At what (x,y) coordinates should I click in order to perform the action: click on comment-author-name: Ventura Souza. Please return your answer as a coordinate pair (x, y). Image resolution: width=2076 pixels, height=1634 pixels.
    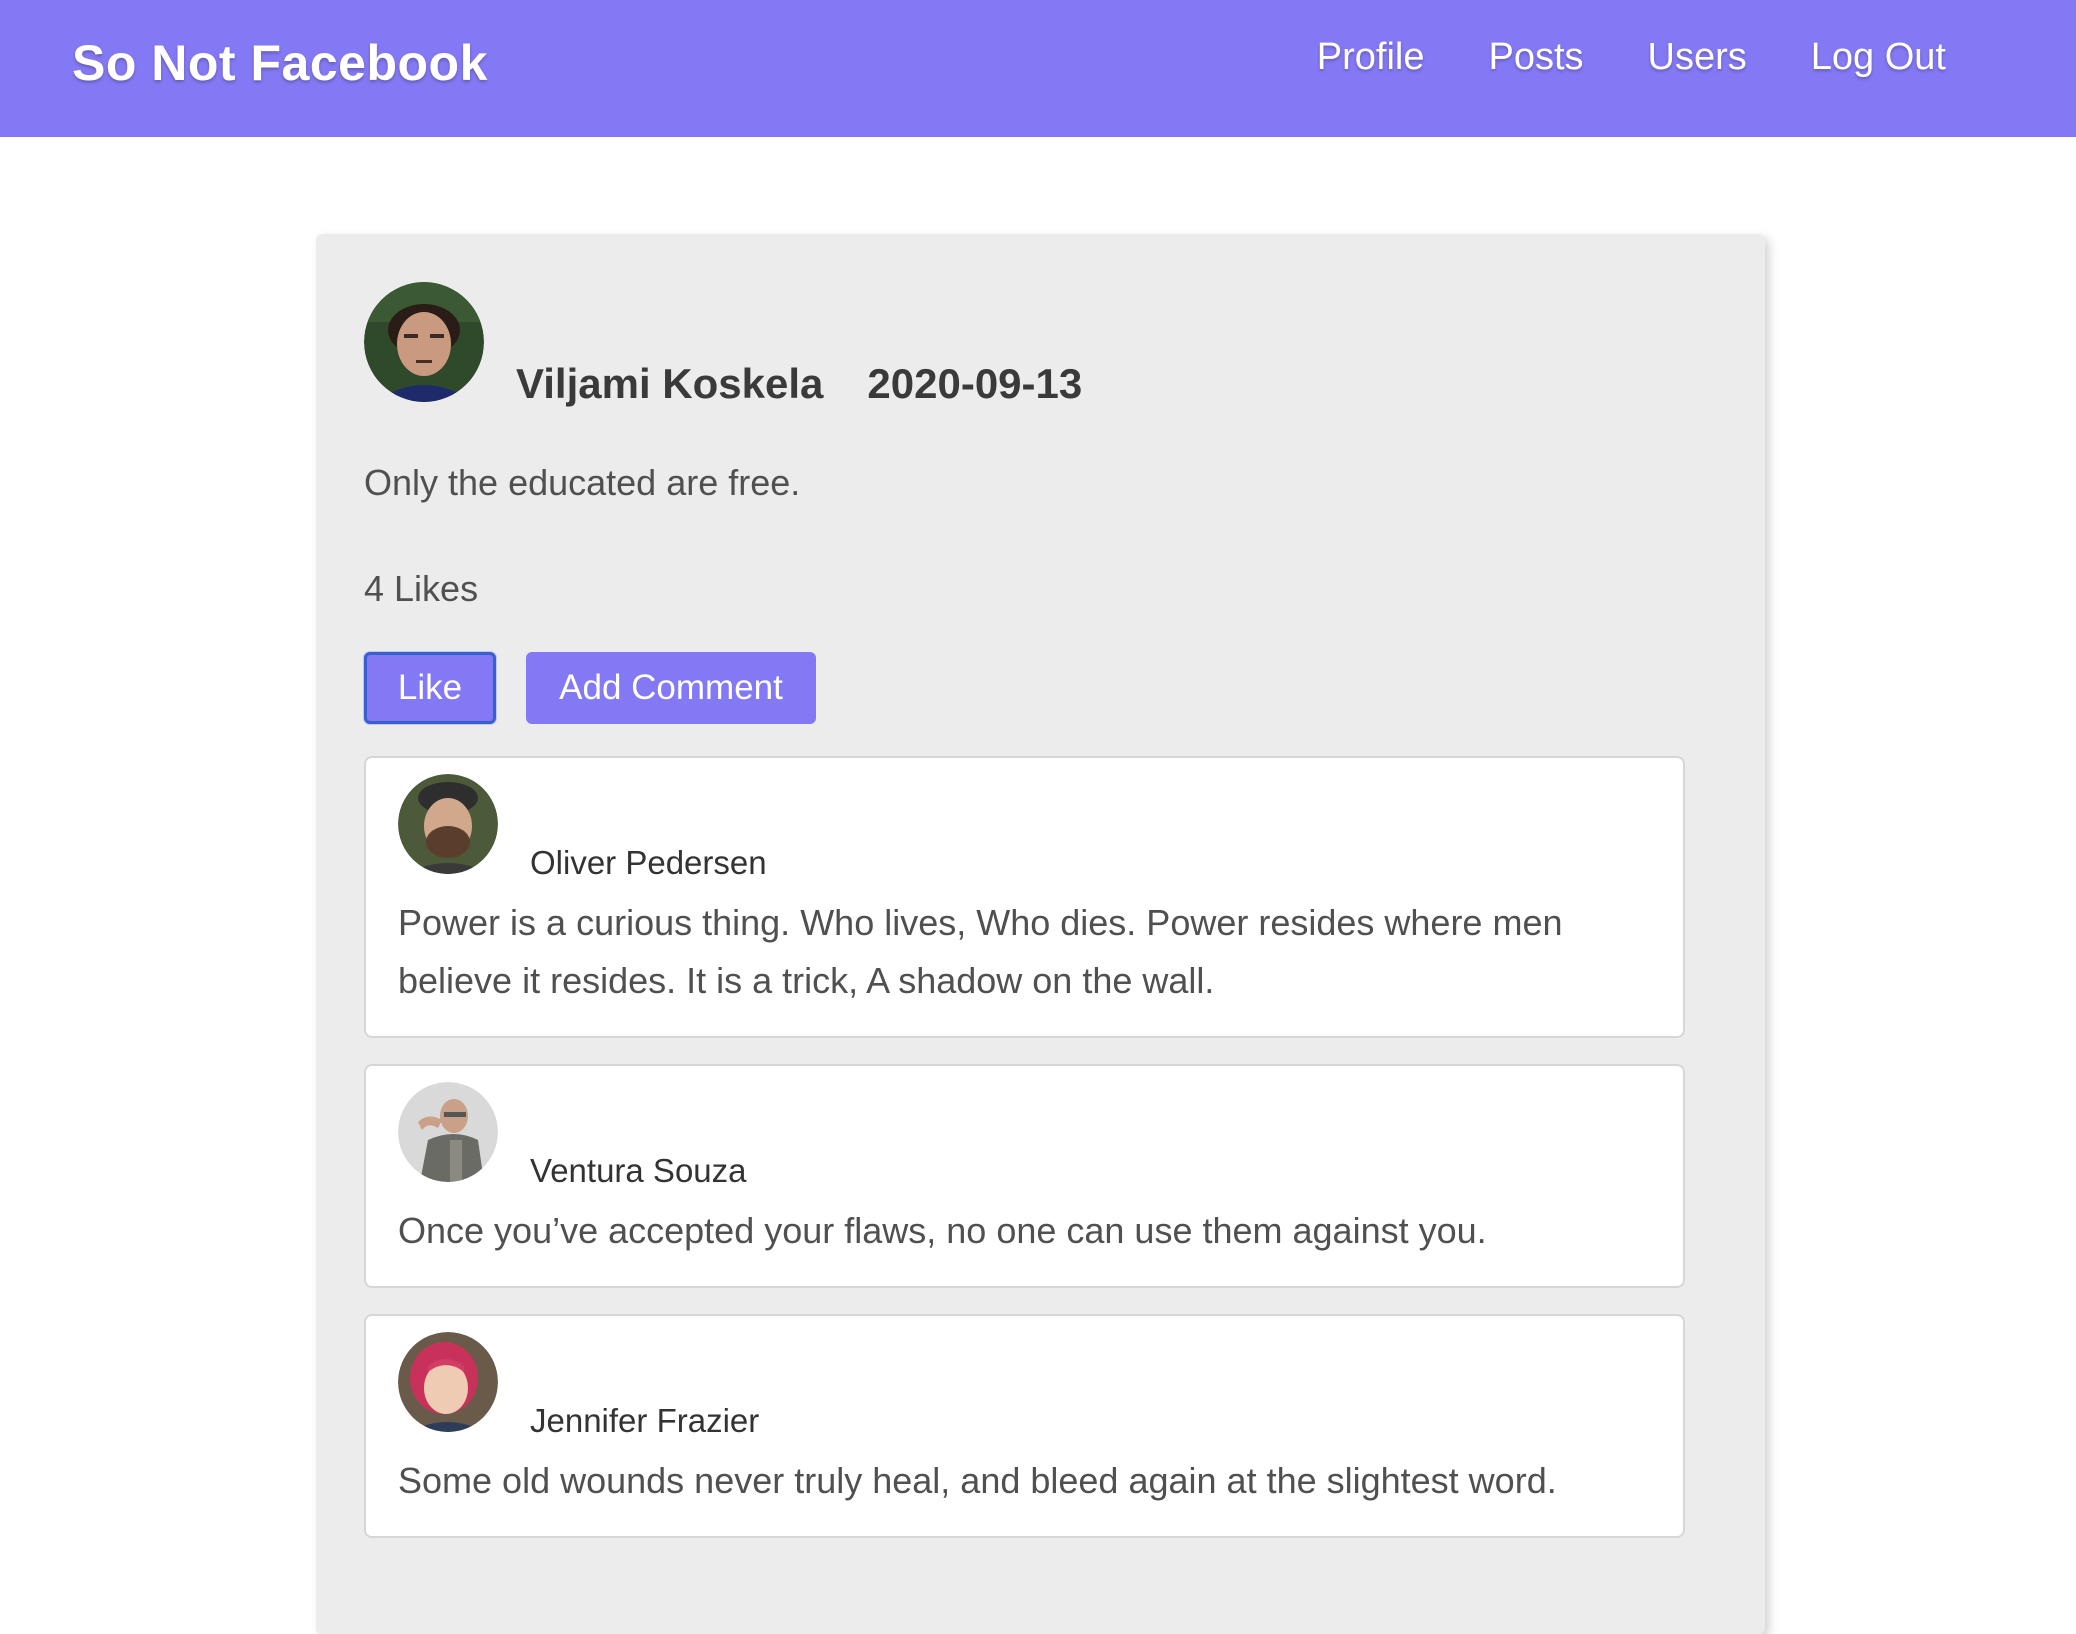
    Looking at the image, I should click on (638, 1171).